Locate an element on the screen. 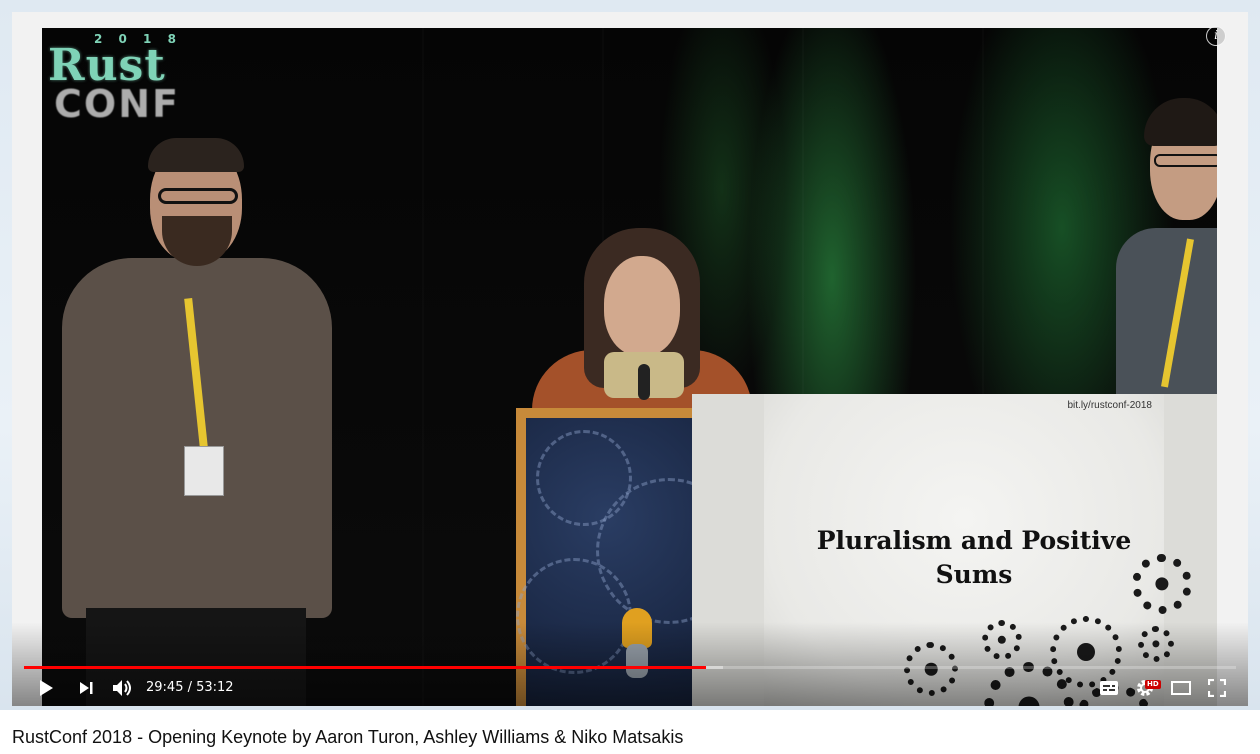 The image size is (1260, 754). speaker-right-glasses is located at coordinates (1185, 160).